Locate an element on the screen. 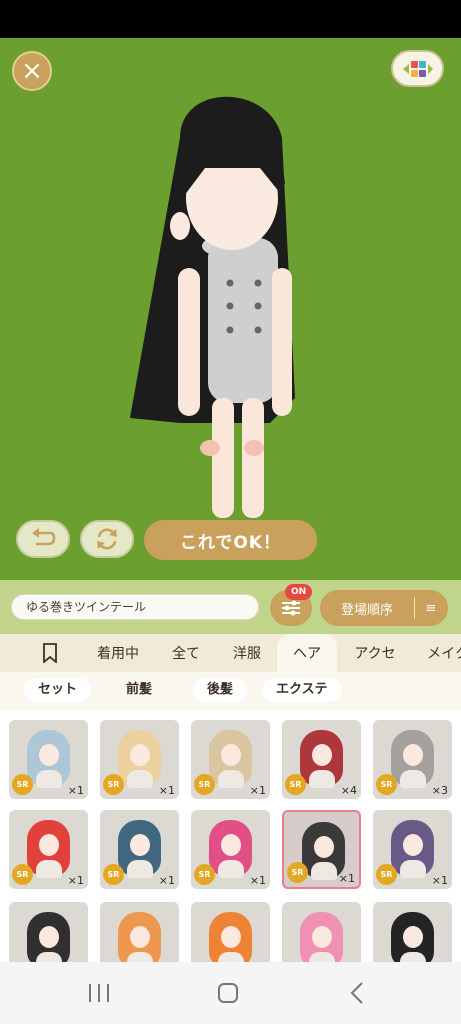 The height and width of the screenshot is (1024, 461). tab-wearing: 着用中 is located at coordinates (118, 653).